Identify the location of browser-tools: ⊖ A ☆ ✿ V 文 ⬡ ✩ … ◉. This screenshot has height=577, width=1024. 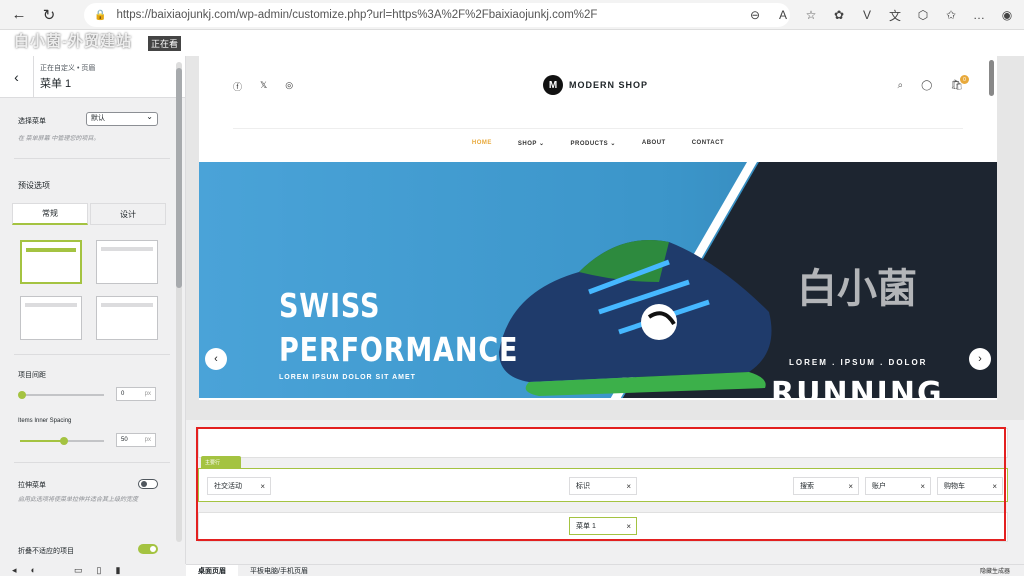
(881, 15).